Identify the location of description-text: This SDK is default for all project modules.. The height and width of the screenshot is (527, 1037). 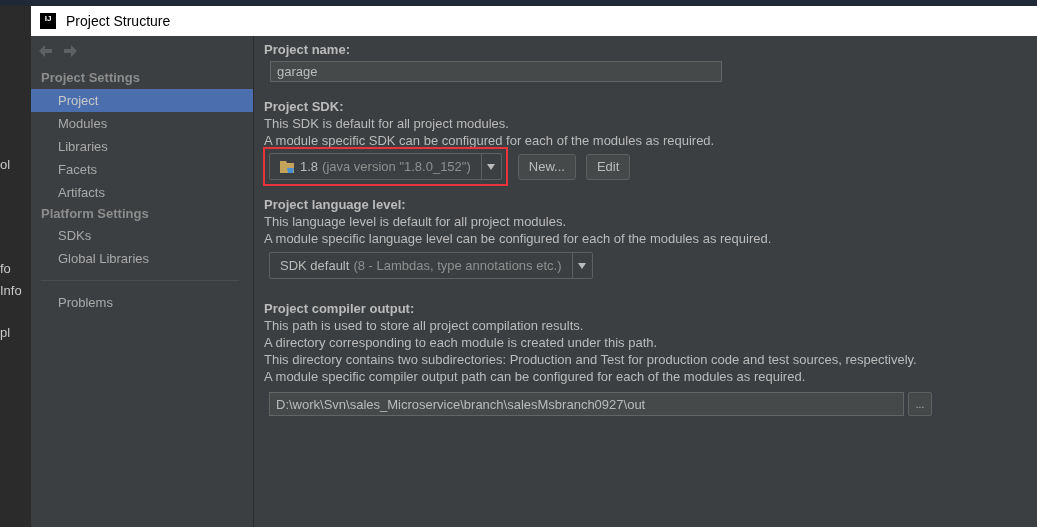
(387, 123).